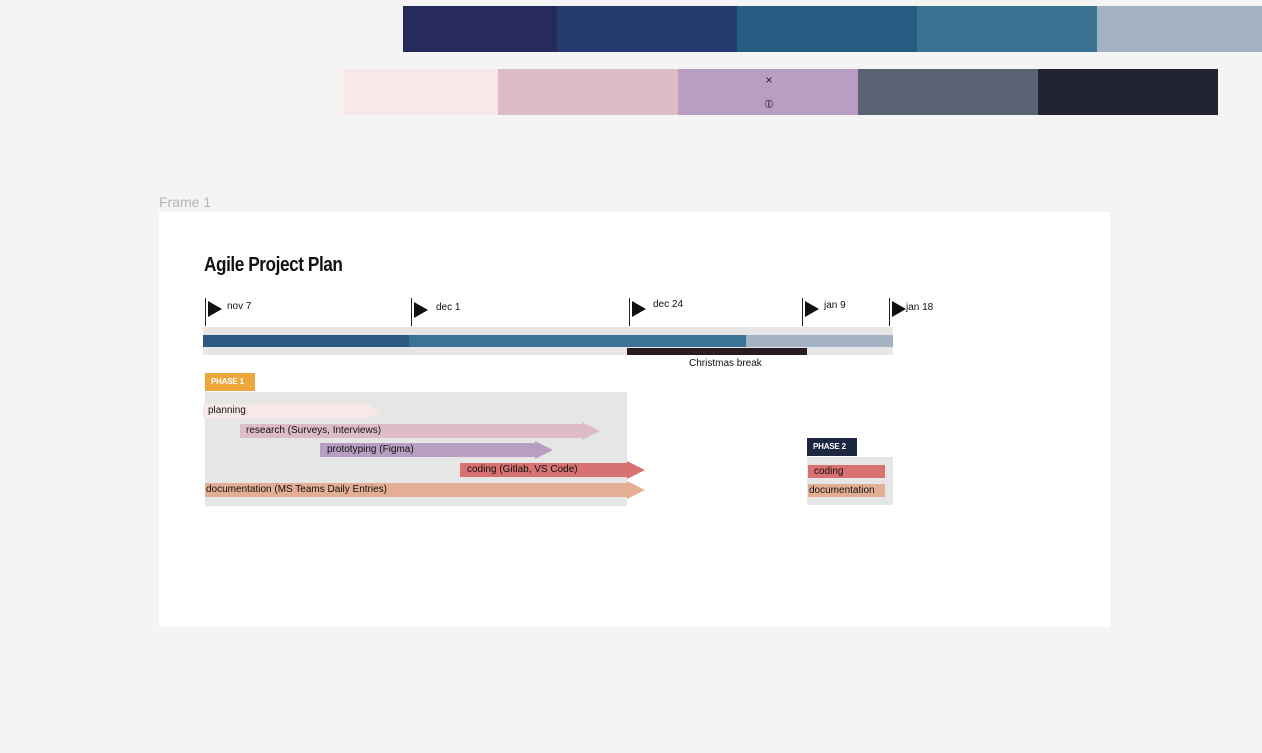  I want to click on christmas-break-bar, so click(717, 351).